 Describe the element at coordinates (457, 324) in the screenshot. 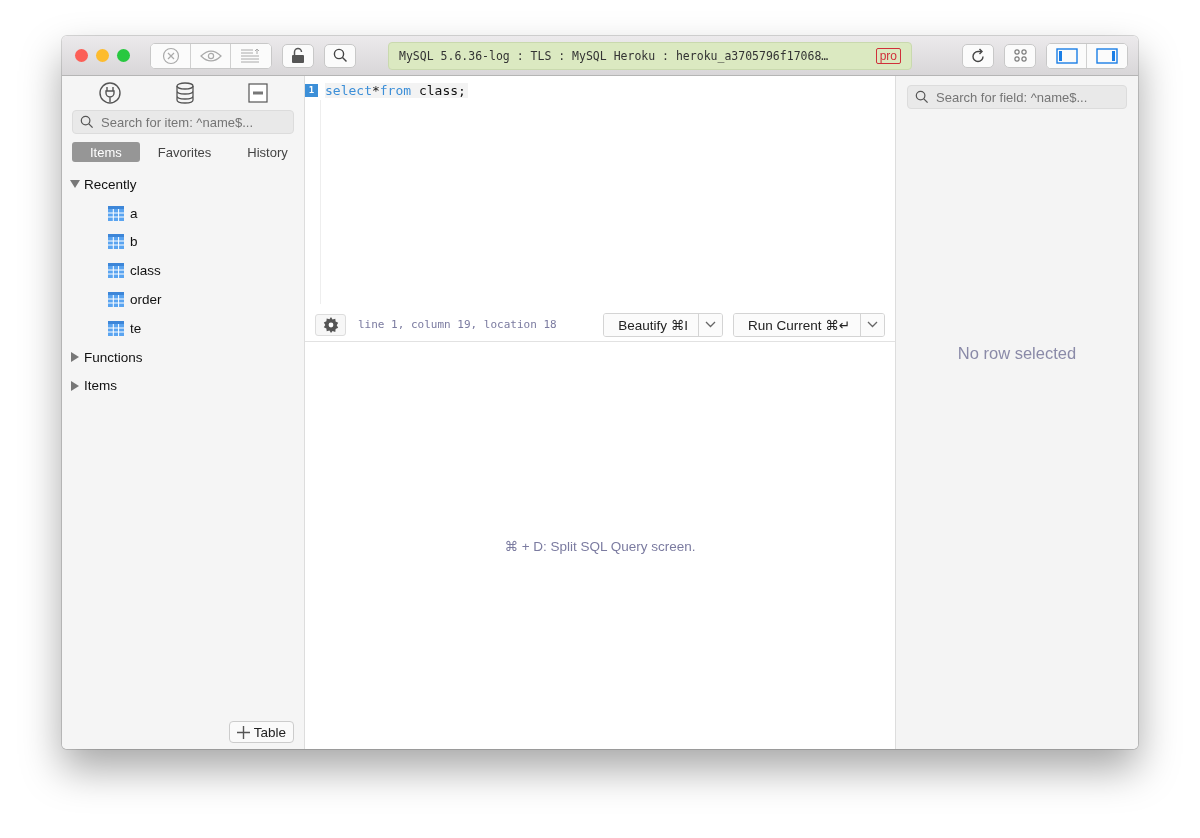

I see `cursor-position: line 1, column 19, location 18` at that location.